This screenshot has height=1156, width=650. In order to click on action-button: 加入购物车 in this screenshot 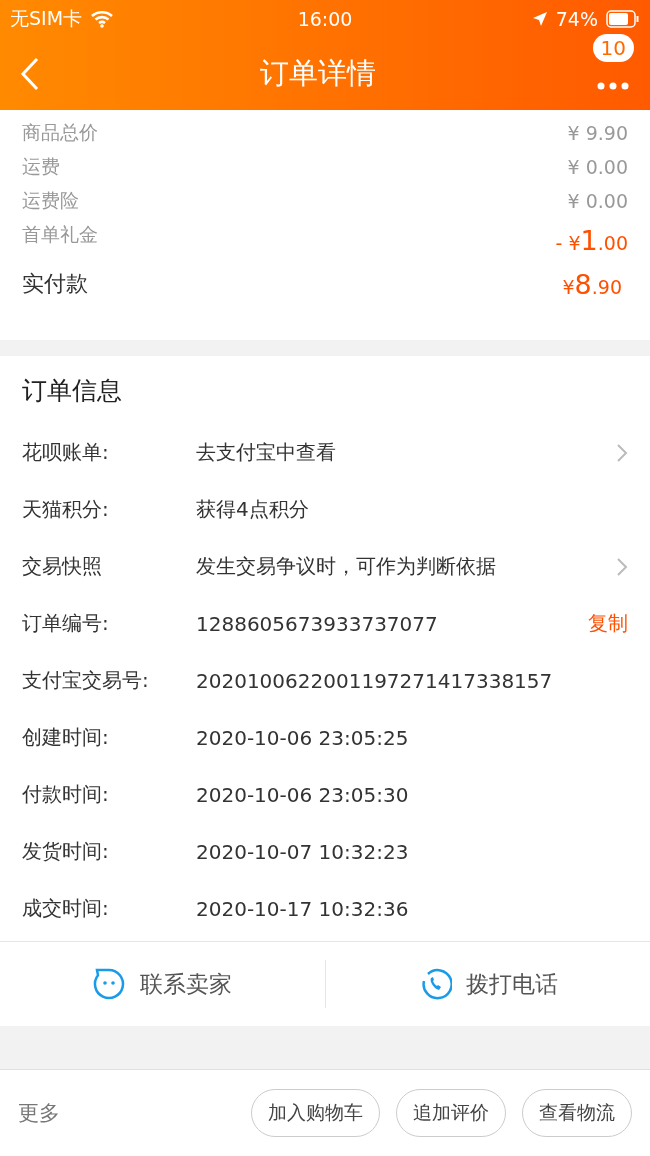, I will do `click(315, 1113)`.